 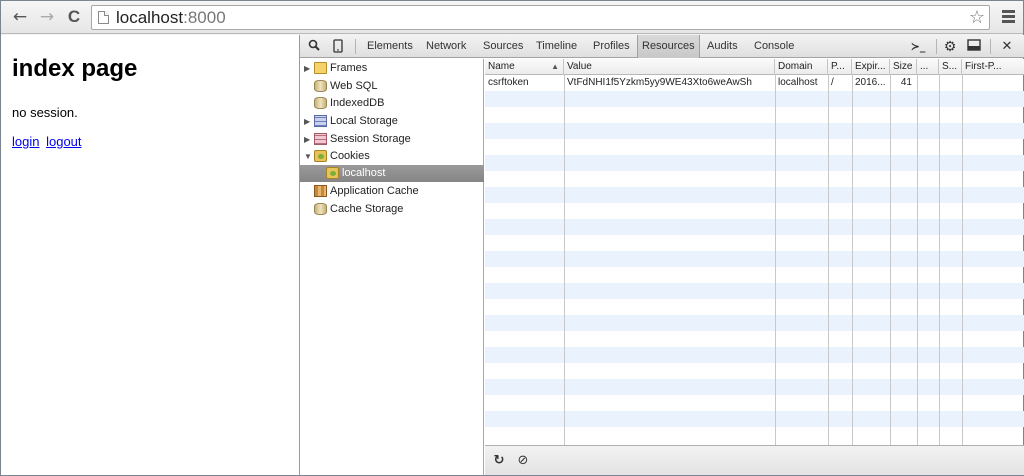 What do you see at coordinates (508, 82) in the screenshot?
I see `table-cell: csrftoken` at bounding box center [508, 82].